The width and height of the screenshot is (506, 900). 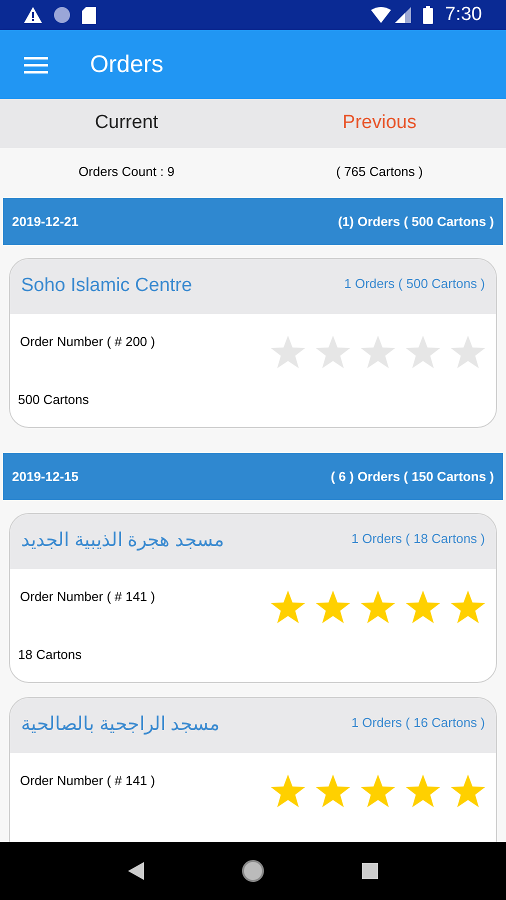 What do you see at coordinates (50, 655) in the screenshot?
I see `carton-count: 18 Cartons` at bounding box center [50, 655].